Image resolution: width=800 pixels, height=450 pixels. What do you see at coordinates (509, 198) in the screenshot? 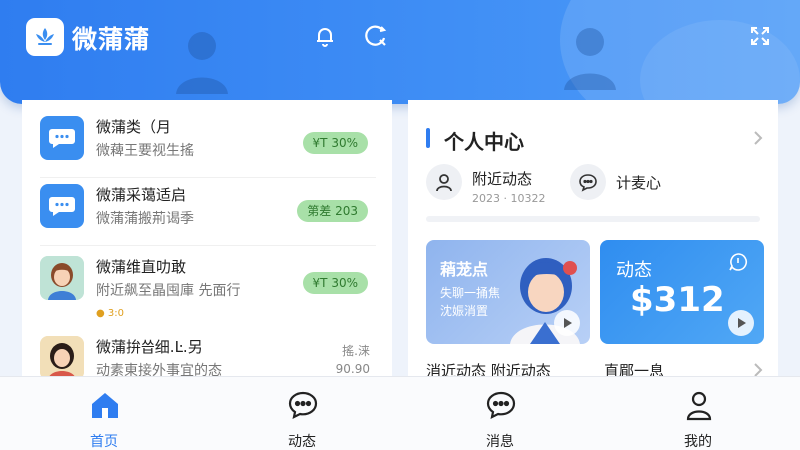
I see `nearby-subtext: 2023 · 10322` at bounding box center [509, 198].